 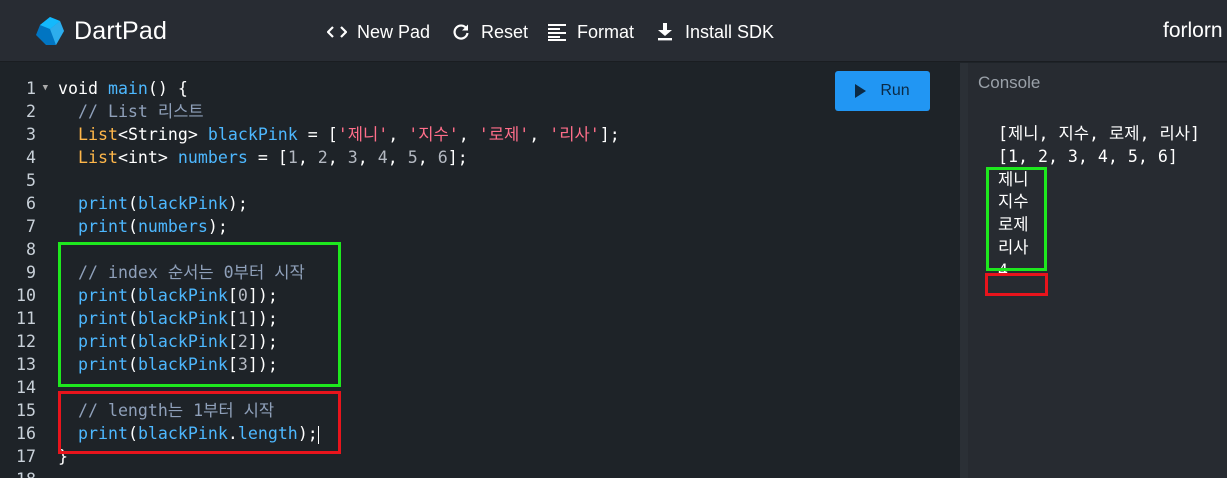 What do you see at coordinates (26, 456) in the screenshot?
I see `line-number: 17` at bounding box center [26, 456].